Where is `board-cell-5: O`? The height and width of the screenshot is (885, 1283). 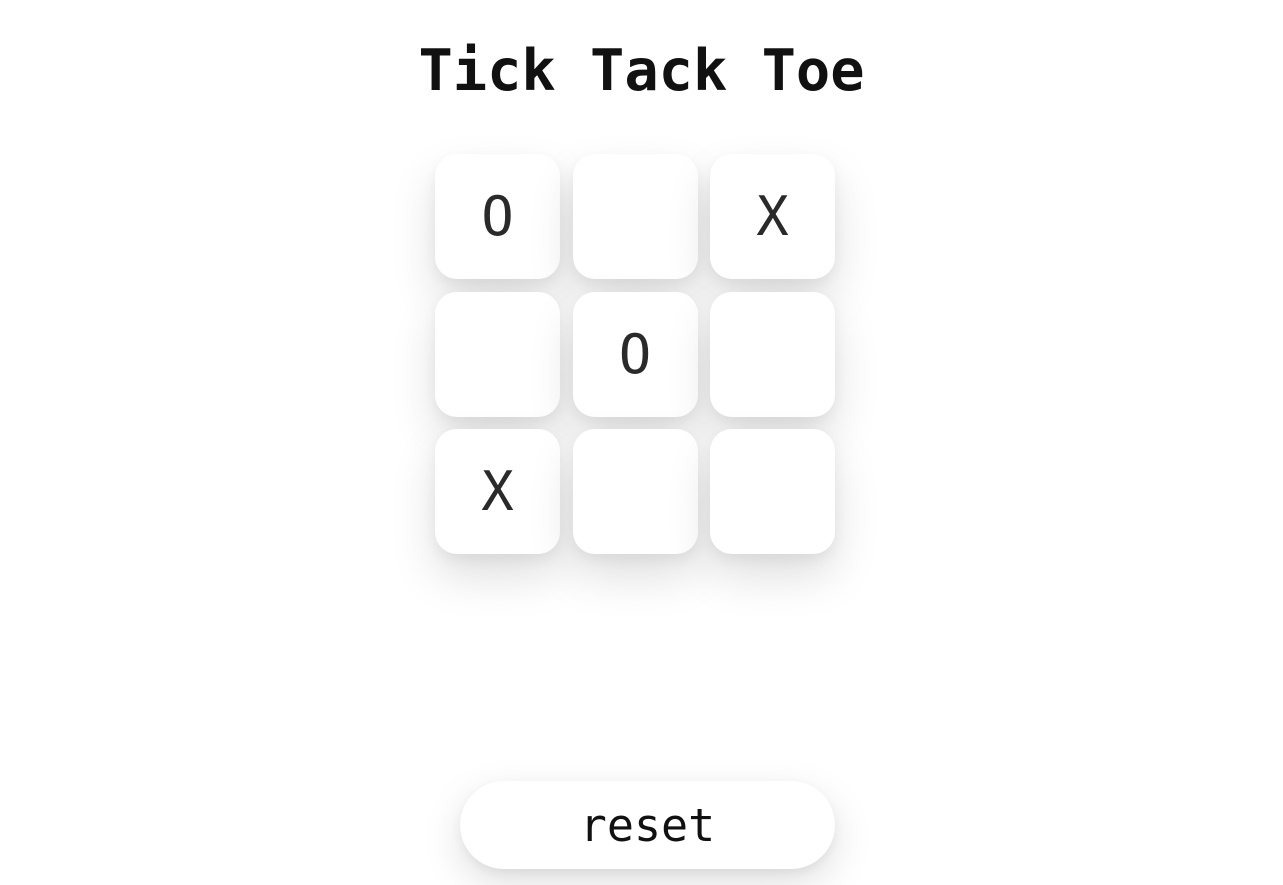 board-cell-5: O is located at coordinates (635, 354).